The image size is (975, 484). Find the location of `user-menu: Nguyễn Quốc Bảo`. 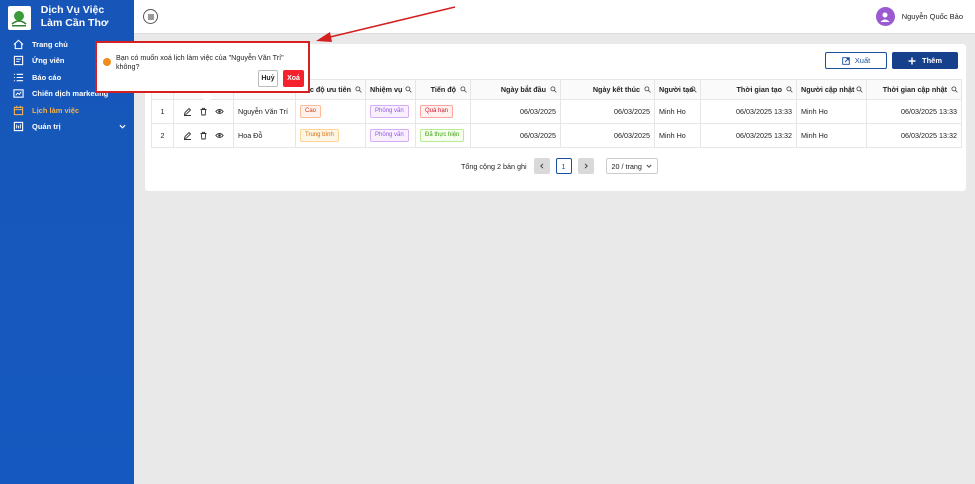

user-menu: Nguyễn Quốc Bảo is located at coordinates (919, 16).